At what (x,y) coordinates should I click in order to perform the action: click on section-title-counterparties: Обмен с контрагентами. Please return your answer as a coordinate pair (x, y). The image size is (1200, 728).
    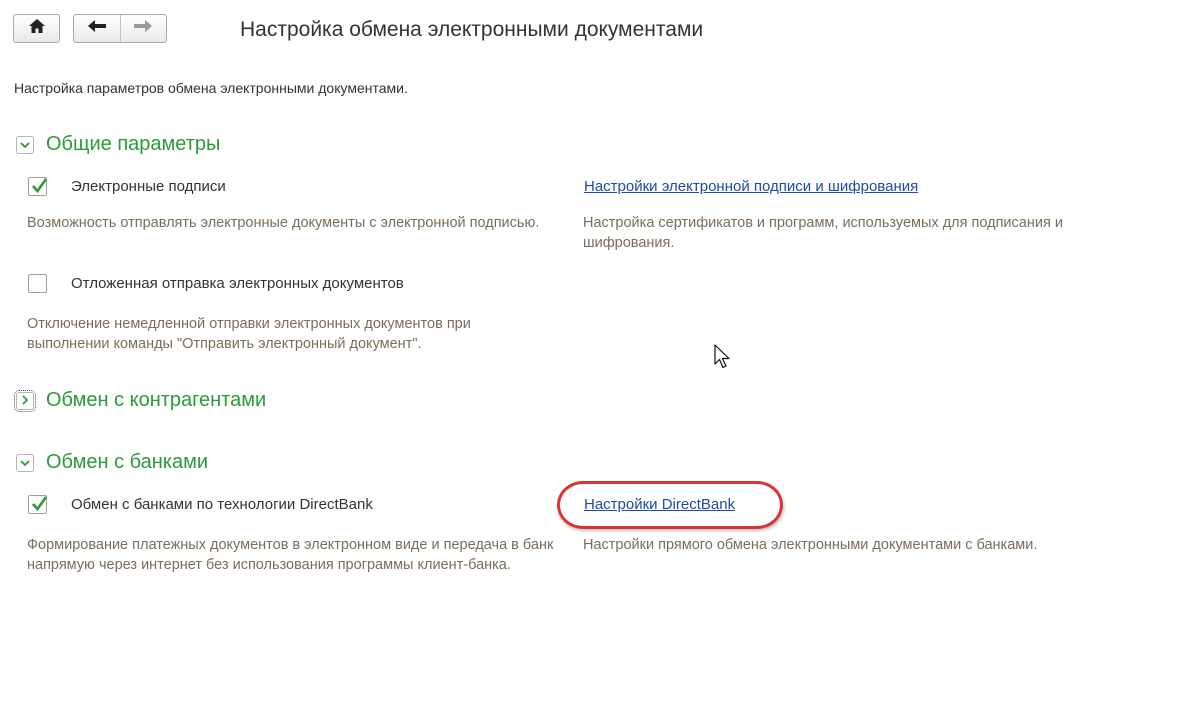
    Looking at the image, I should click on (156, 400).